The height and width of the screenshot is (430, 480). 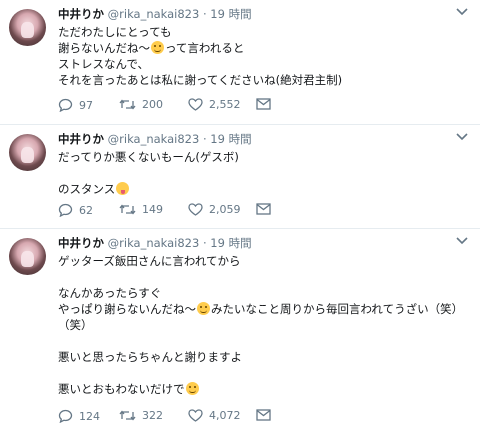 What do you see at coordinates (152, 104) in the screenshot?
I see `retweet-count: 200` at bounding box center [152, 104].